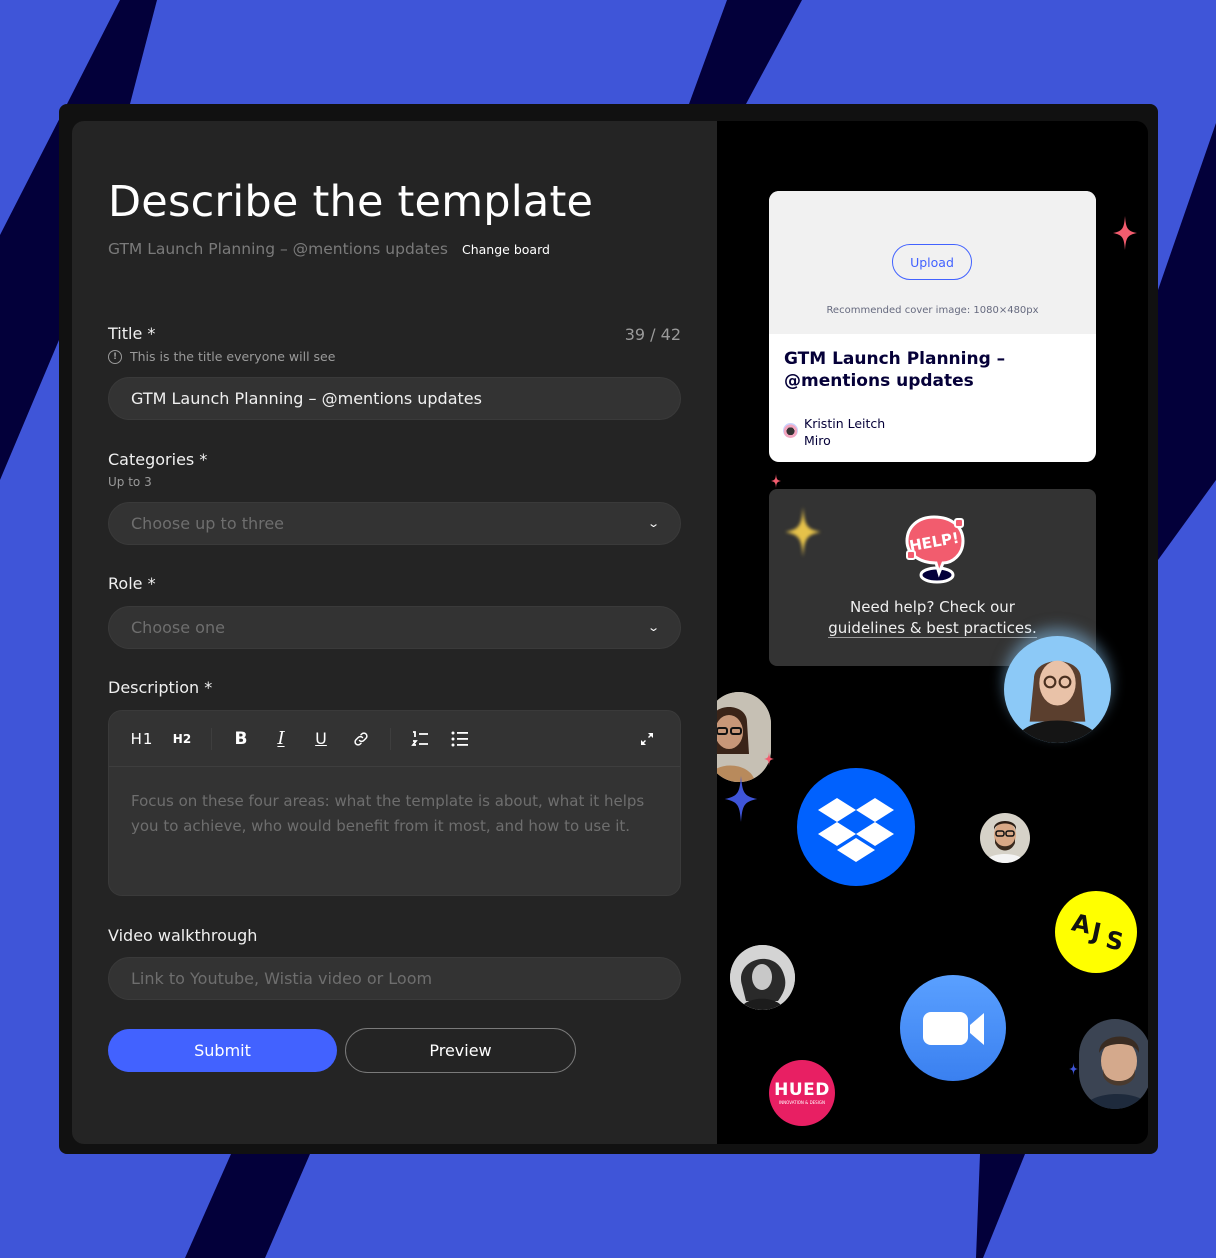 The height and width of the screenshot is (1258, 1216). I want to click on cover-recommendation: Recommended cover image: 1080×480px, so click(932, 310).